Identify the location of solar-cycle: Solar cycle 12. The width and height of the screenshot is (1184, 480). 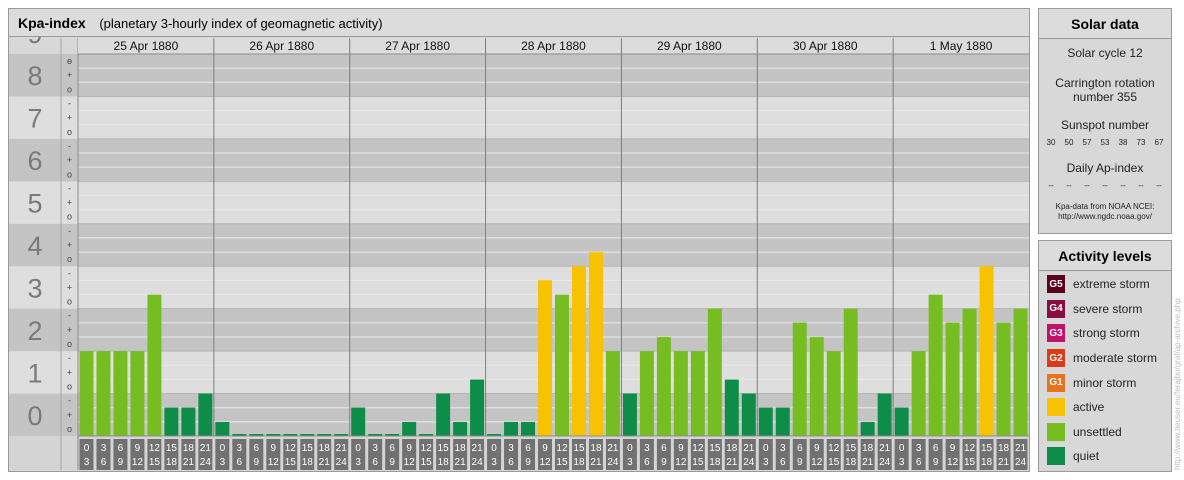
(1105, 53).